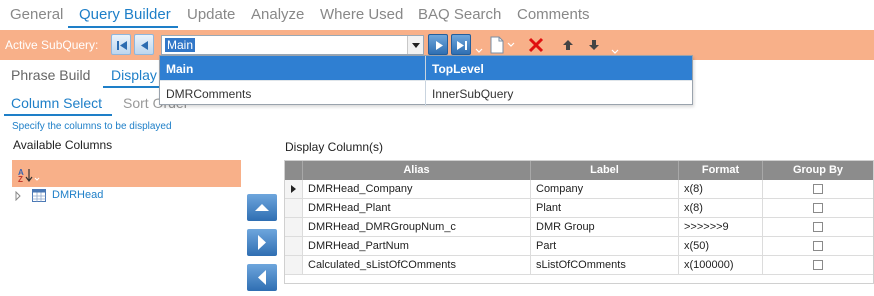 The height and width of the screenshot is (296, 874). What do you see at coordinates (458, 69) in the screenshot?
I see `dropdown-cell-type: TopLevel` at bounding box center [458, 69].